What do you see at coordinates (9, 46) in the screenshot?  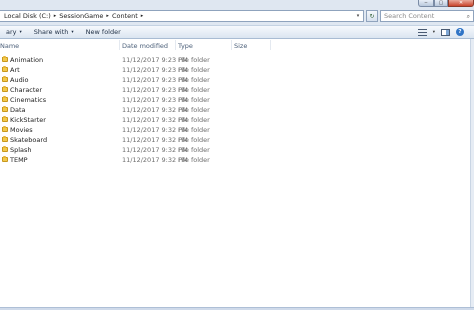 I see `column-header-name: Name` at bounding box center [9, 46].